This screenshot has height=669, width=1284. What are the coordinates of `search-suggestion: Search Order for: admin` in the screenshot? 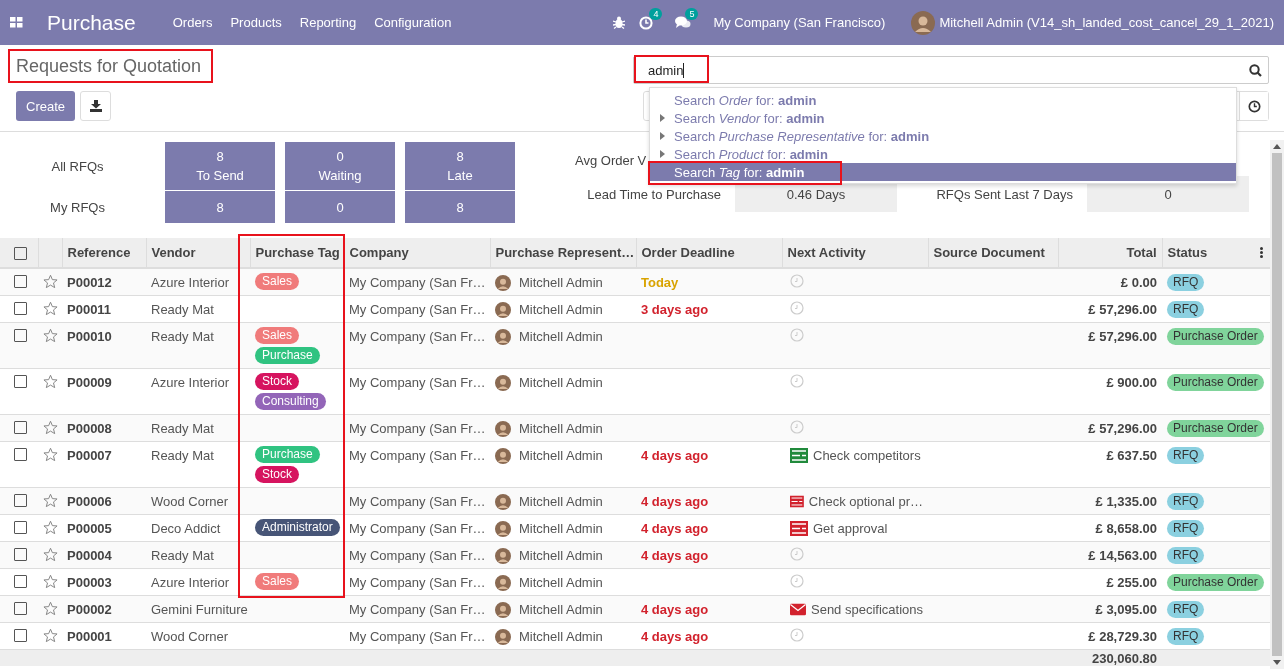 It's located at (943, 100).